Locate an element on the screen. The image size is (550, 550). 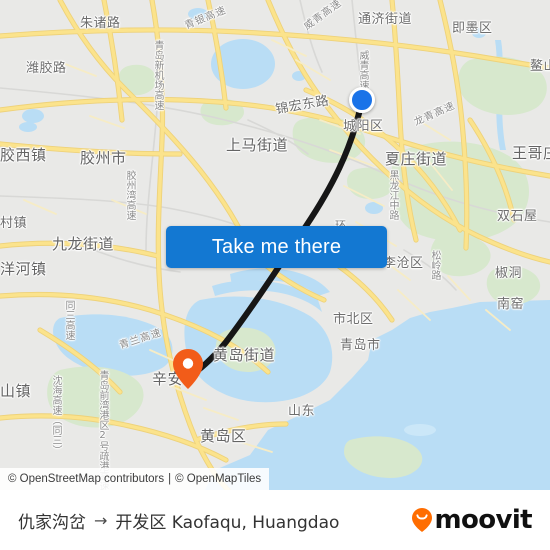
origin-marker is located at coordinates (362, 100).